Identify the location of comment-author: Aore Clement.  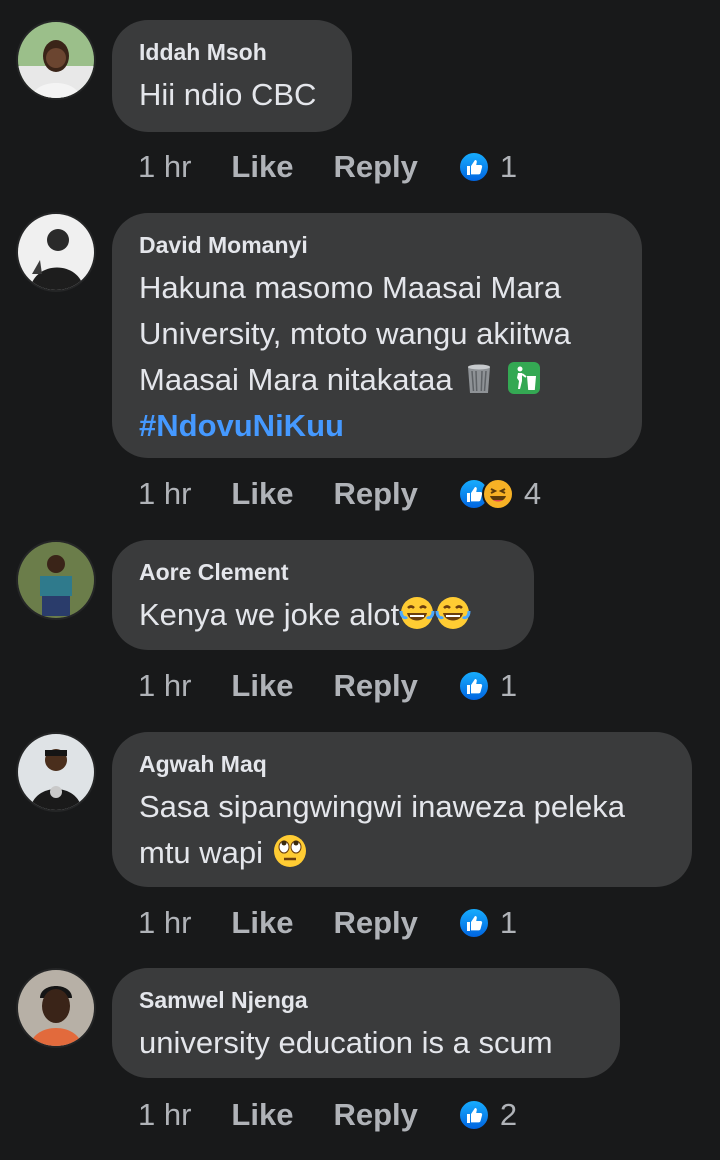
(322, 572).